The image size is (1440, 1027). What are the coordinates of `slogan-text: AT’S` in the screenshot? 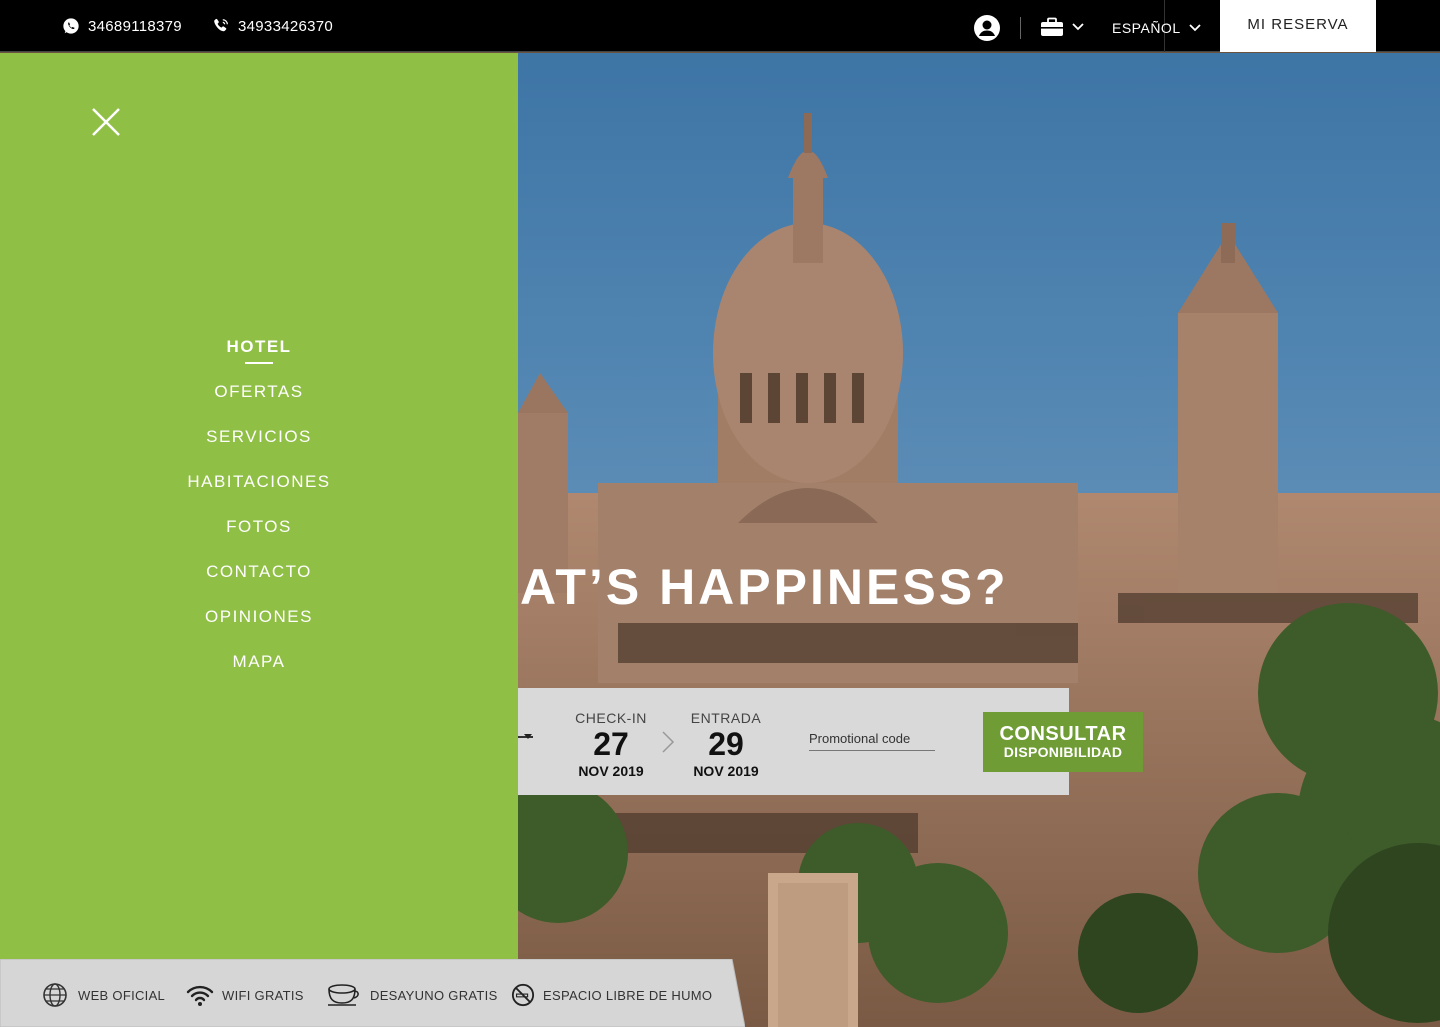 It's located at (590, 587).